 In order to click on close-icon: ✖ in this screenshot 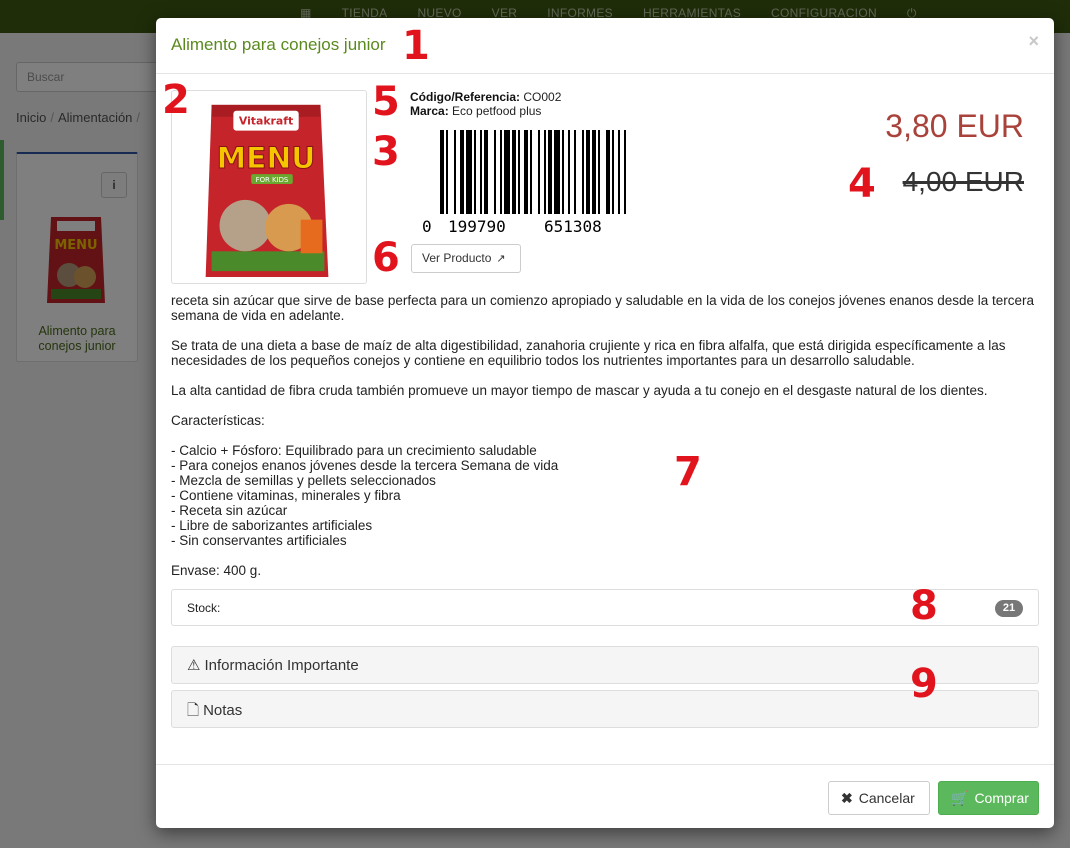, I will do `click(847, 798)`.